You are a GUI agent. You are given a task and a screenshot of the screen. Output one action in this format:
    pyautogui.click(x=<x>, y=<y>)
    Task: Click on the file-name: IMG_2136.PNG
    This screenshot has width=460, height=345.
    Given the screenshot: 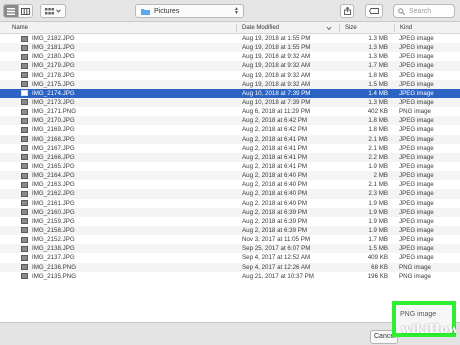 What is the action you would take?
    pyautogui.click(x=54, y=267)
    